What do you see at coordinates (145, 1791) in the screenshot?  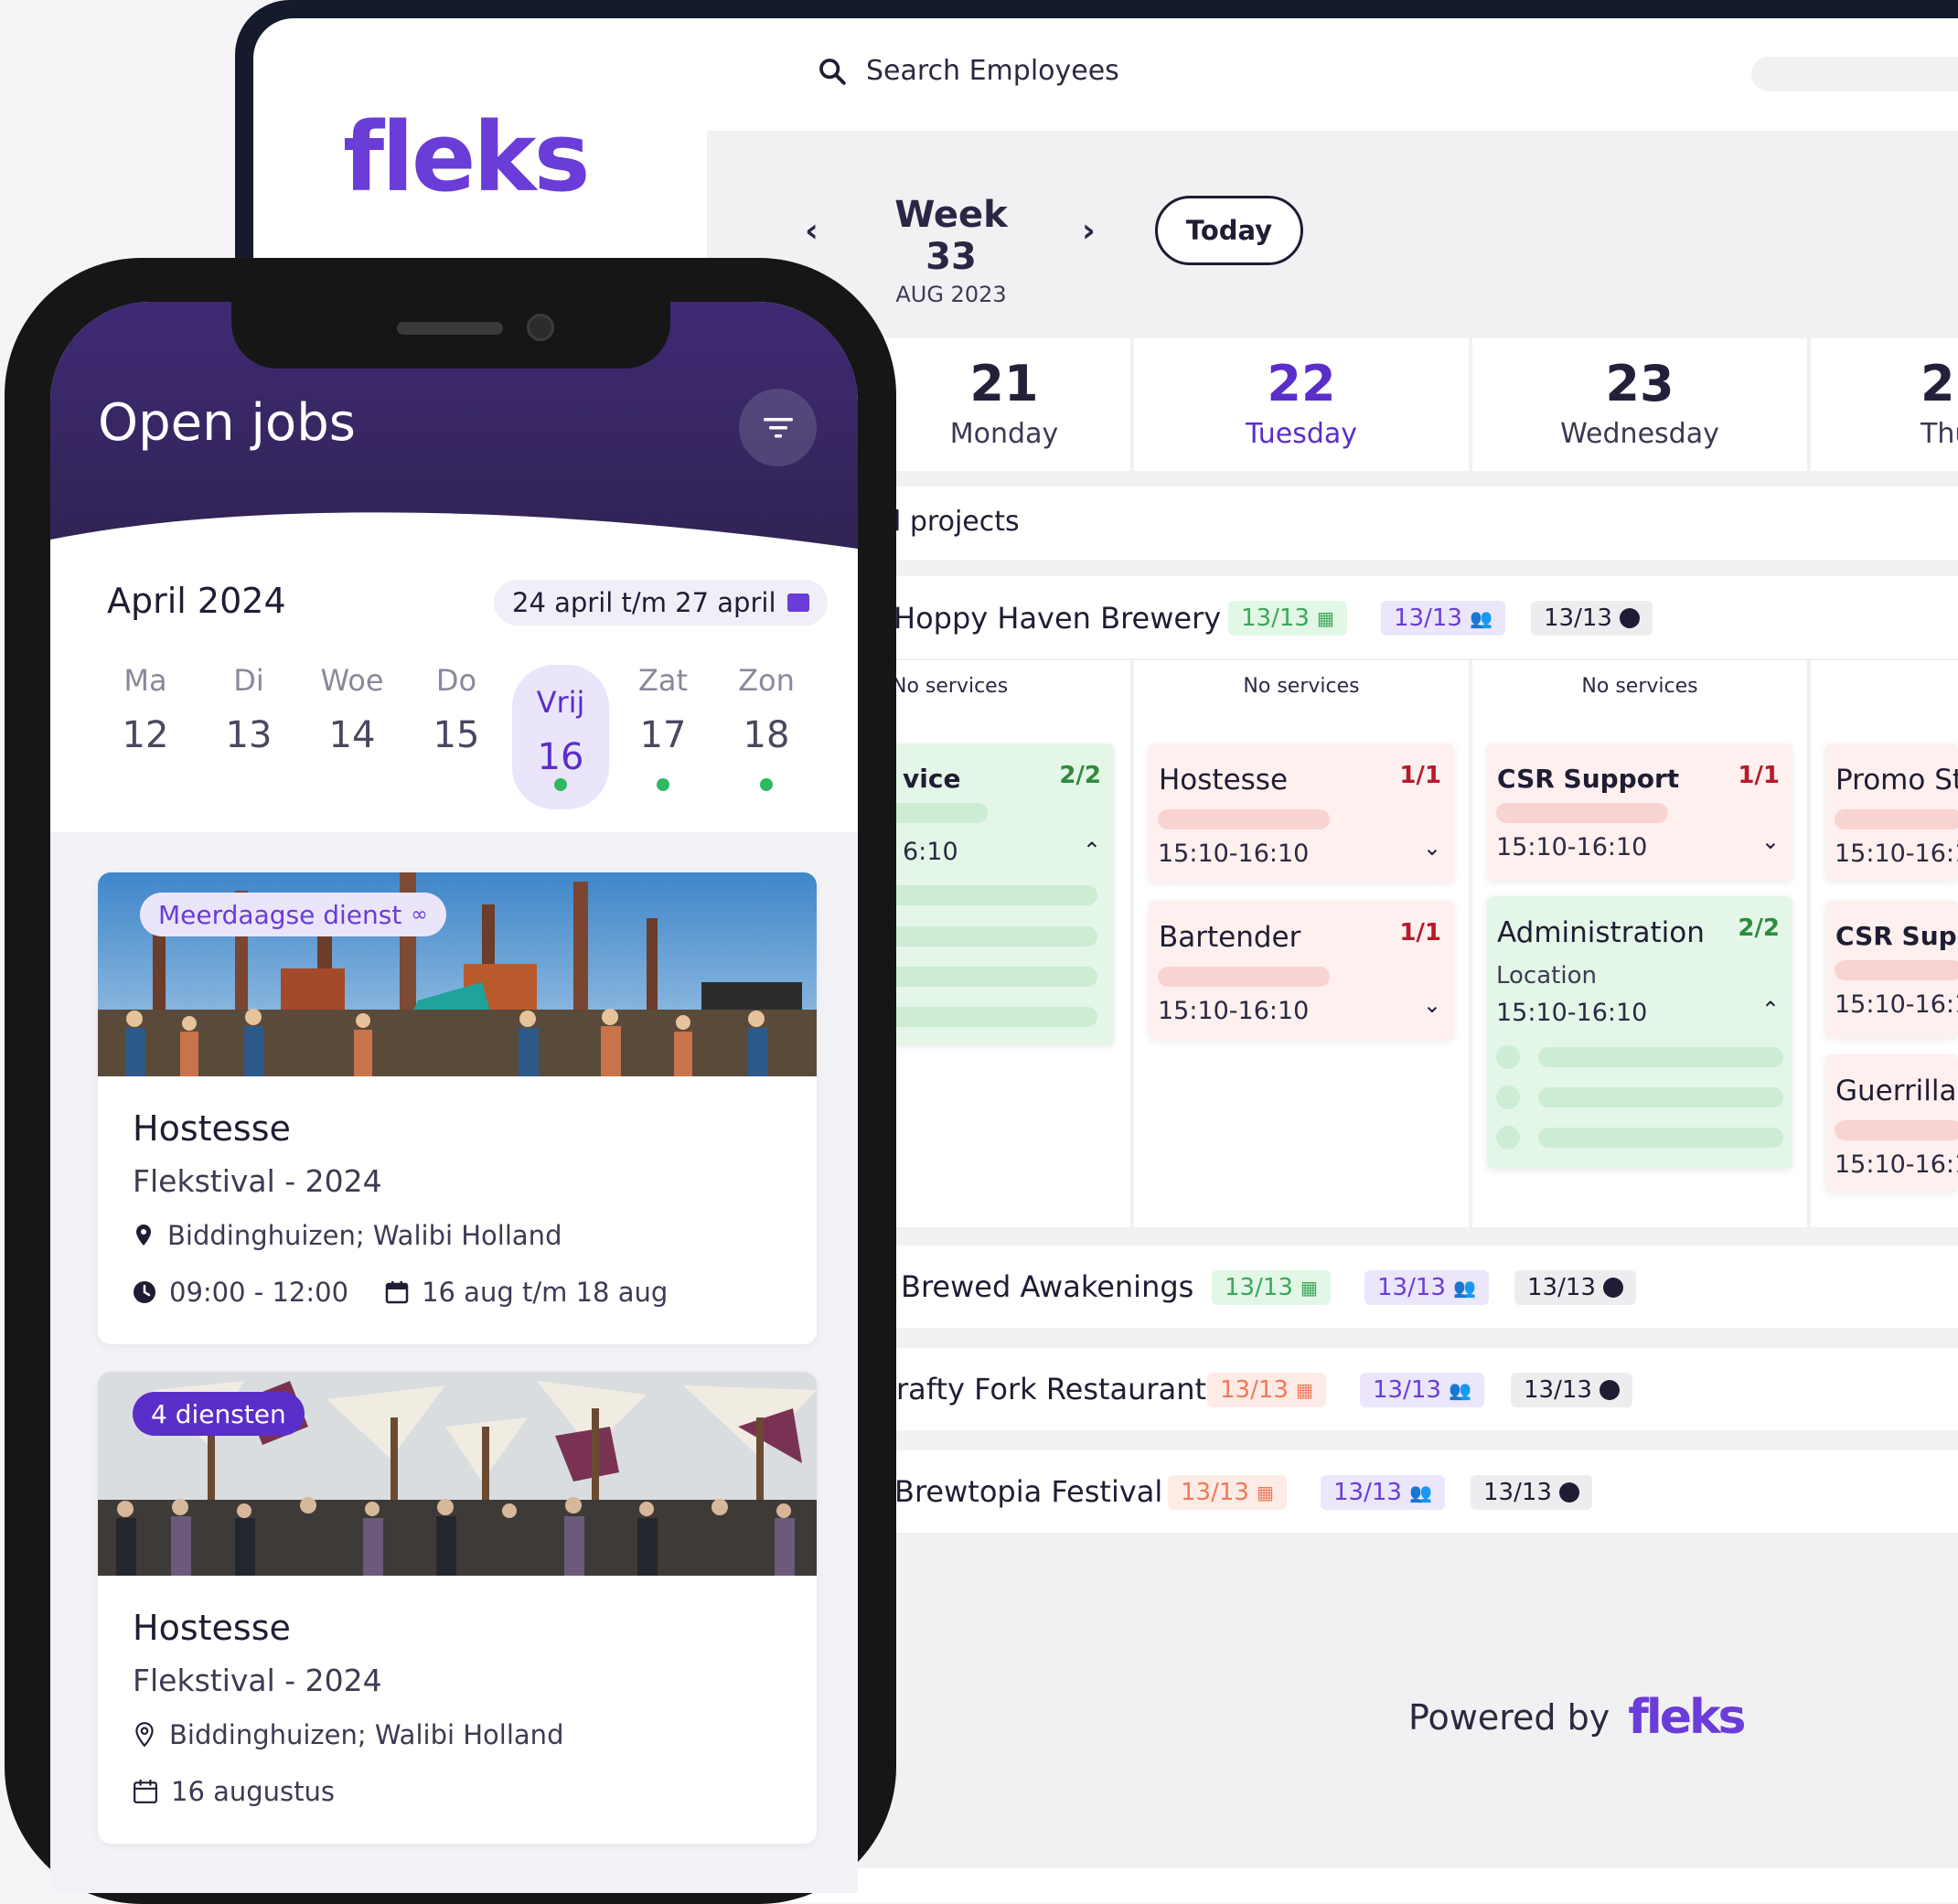 I see `calendar-icon` at bounding box center [145, 1791].